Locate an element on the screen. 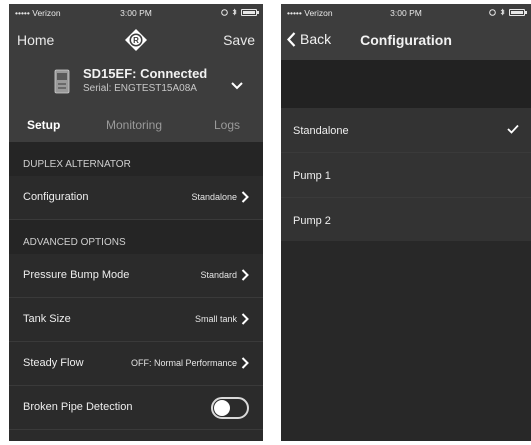 The image size is (531, 445). option-label: Pump 2 is located at coordinates (312, 221).